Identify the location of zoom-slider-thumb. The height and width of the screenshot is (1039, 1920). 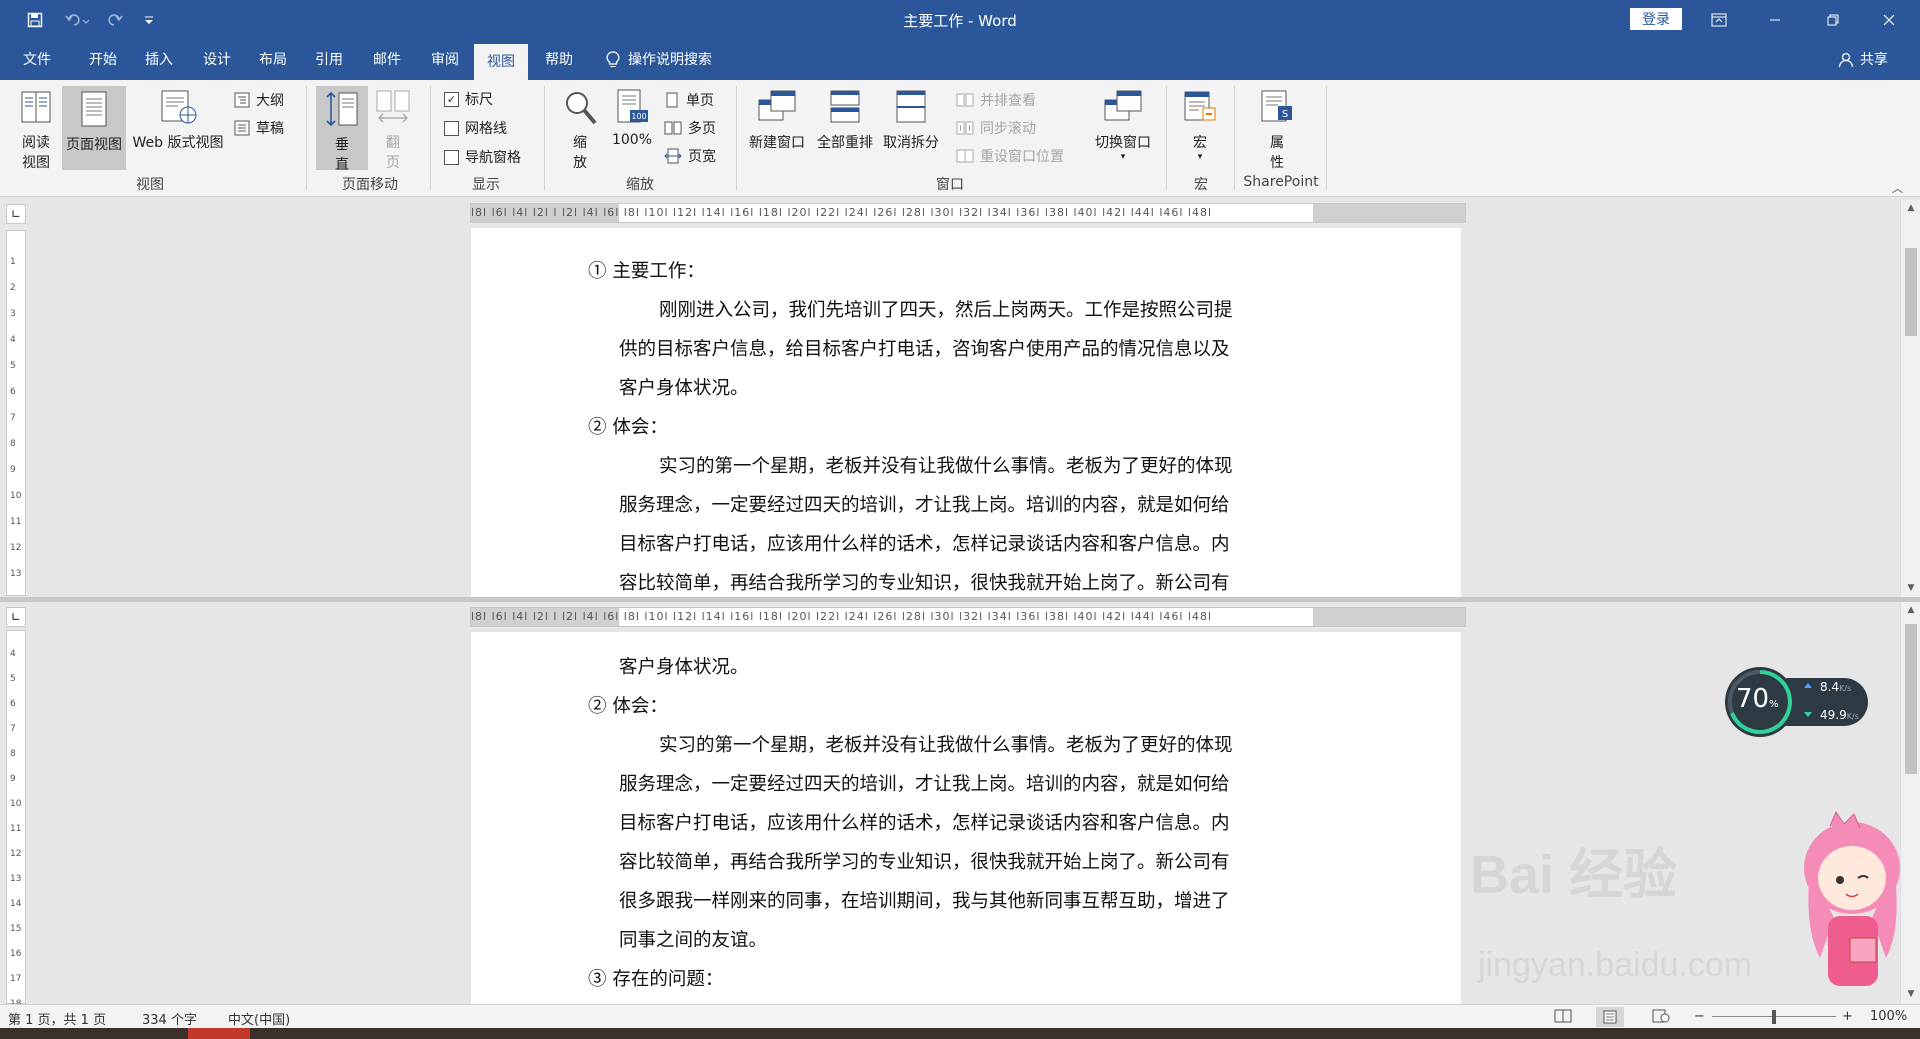
(1774, 1017).